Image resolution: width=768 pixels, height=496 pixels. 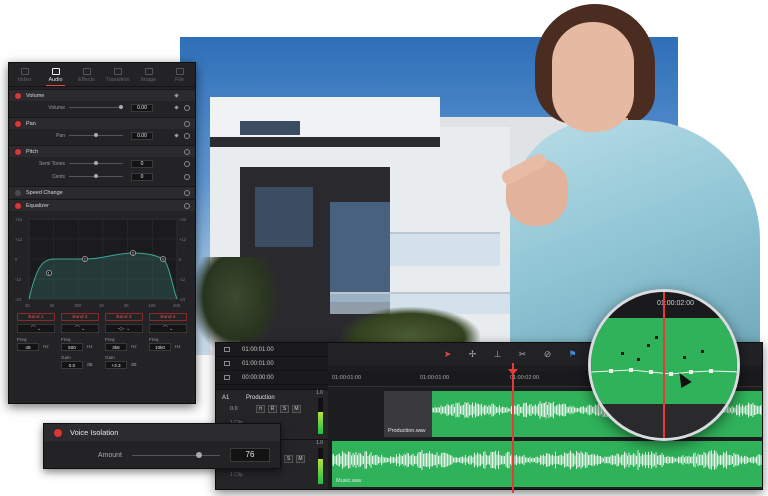 What do you see at coordinates (102, 192) in the screenshot?
I see `speed-change-section-header: Speed Change` at bounding box center [102, 192].